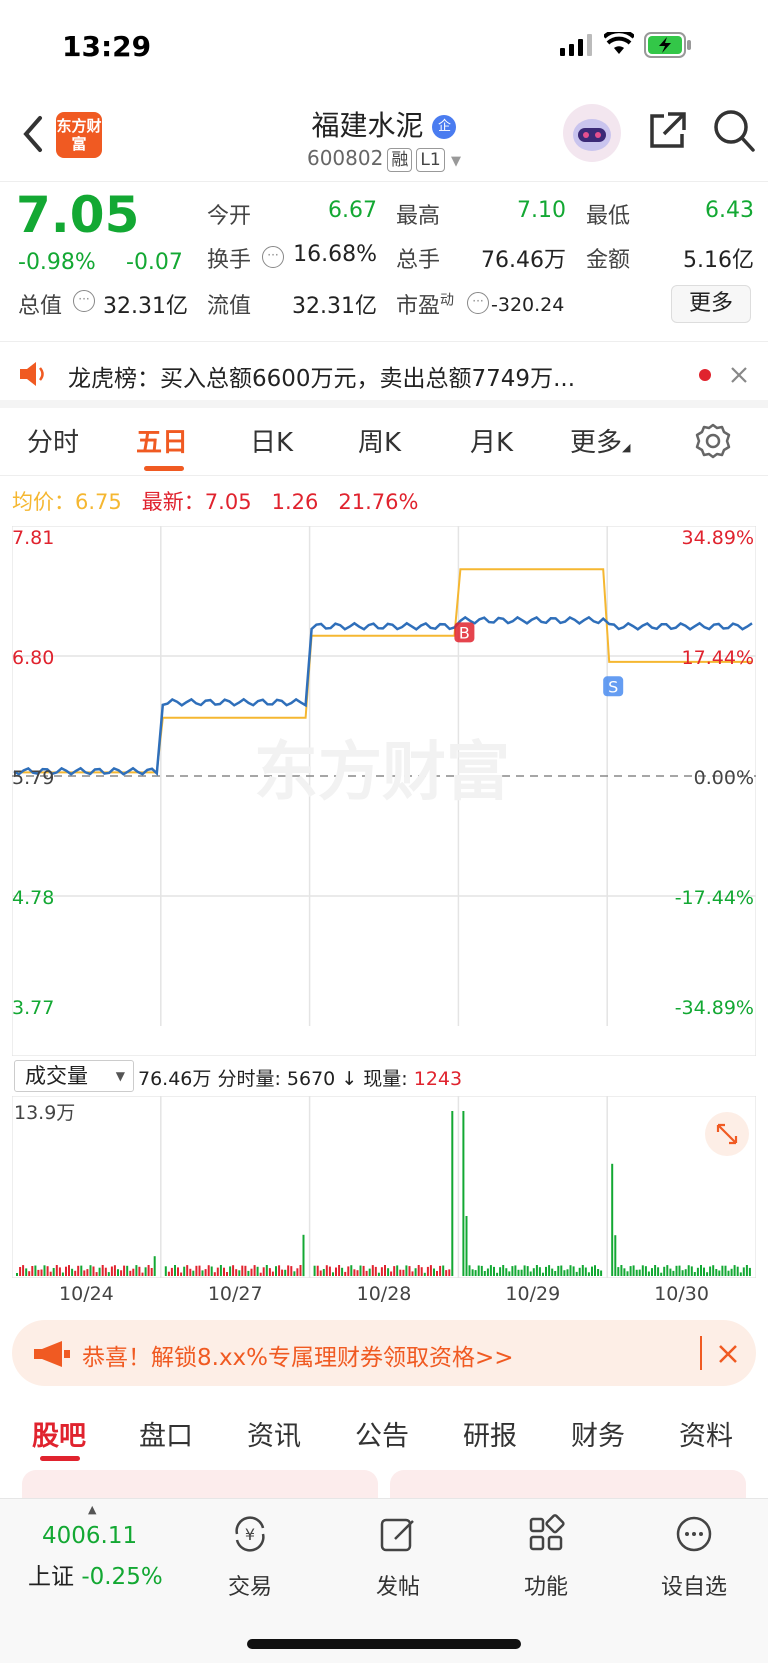  What do you see at coordinates (598, 1433) in the screenshot?
I see `tab-financials: 财务` at bounding box center [598, 1433].